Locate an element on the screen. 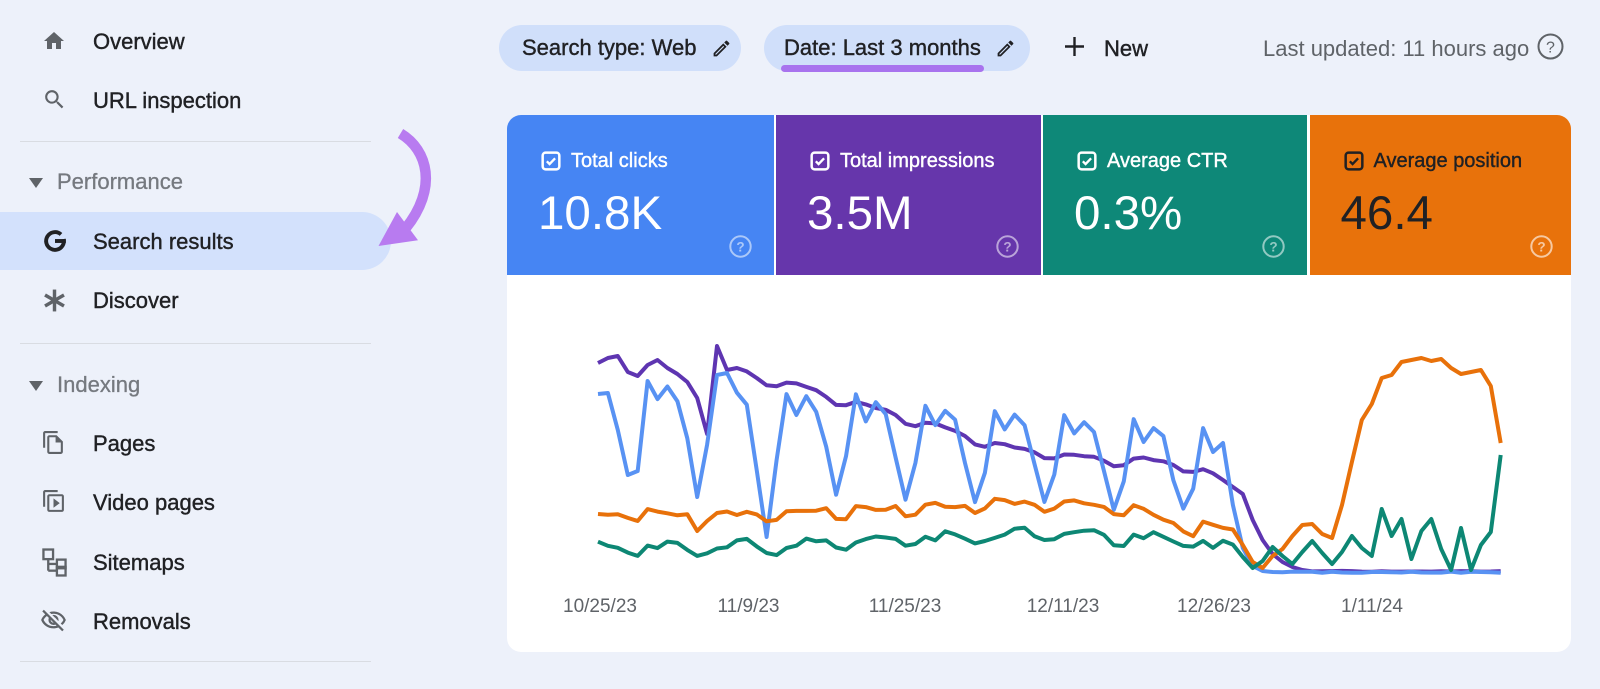 This screenshot has width=1600, height=689. svg-text: 11/25/23 is located at coordinates (905, 606).